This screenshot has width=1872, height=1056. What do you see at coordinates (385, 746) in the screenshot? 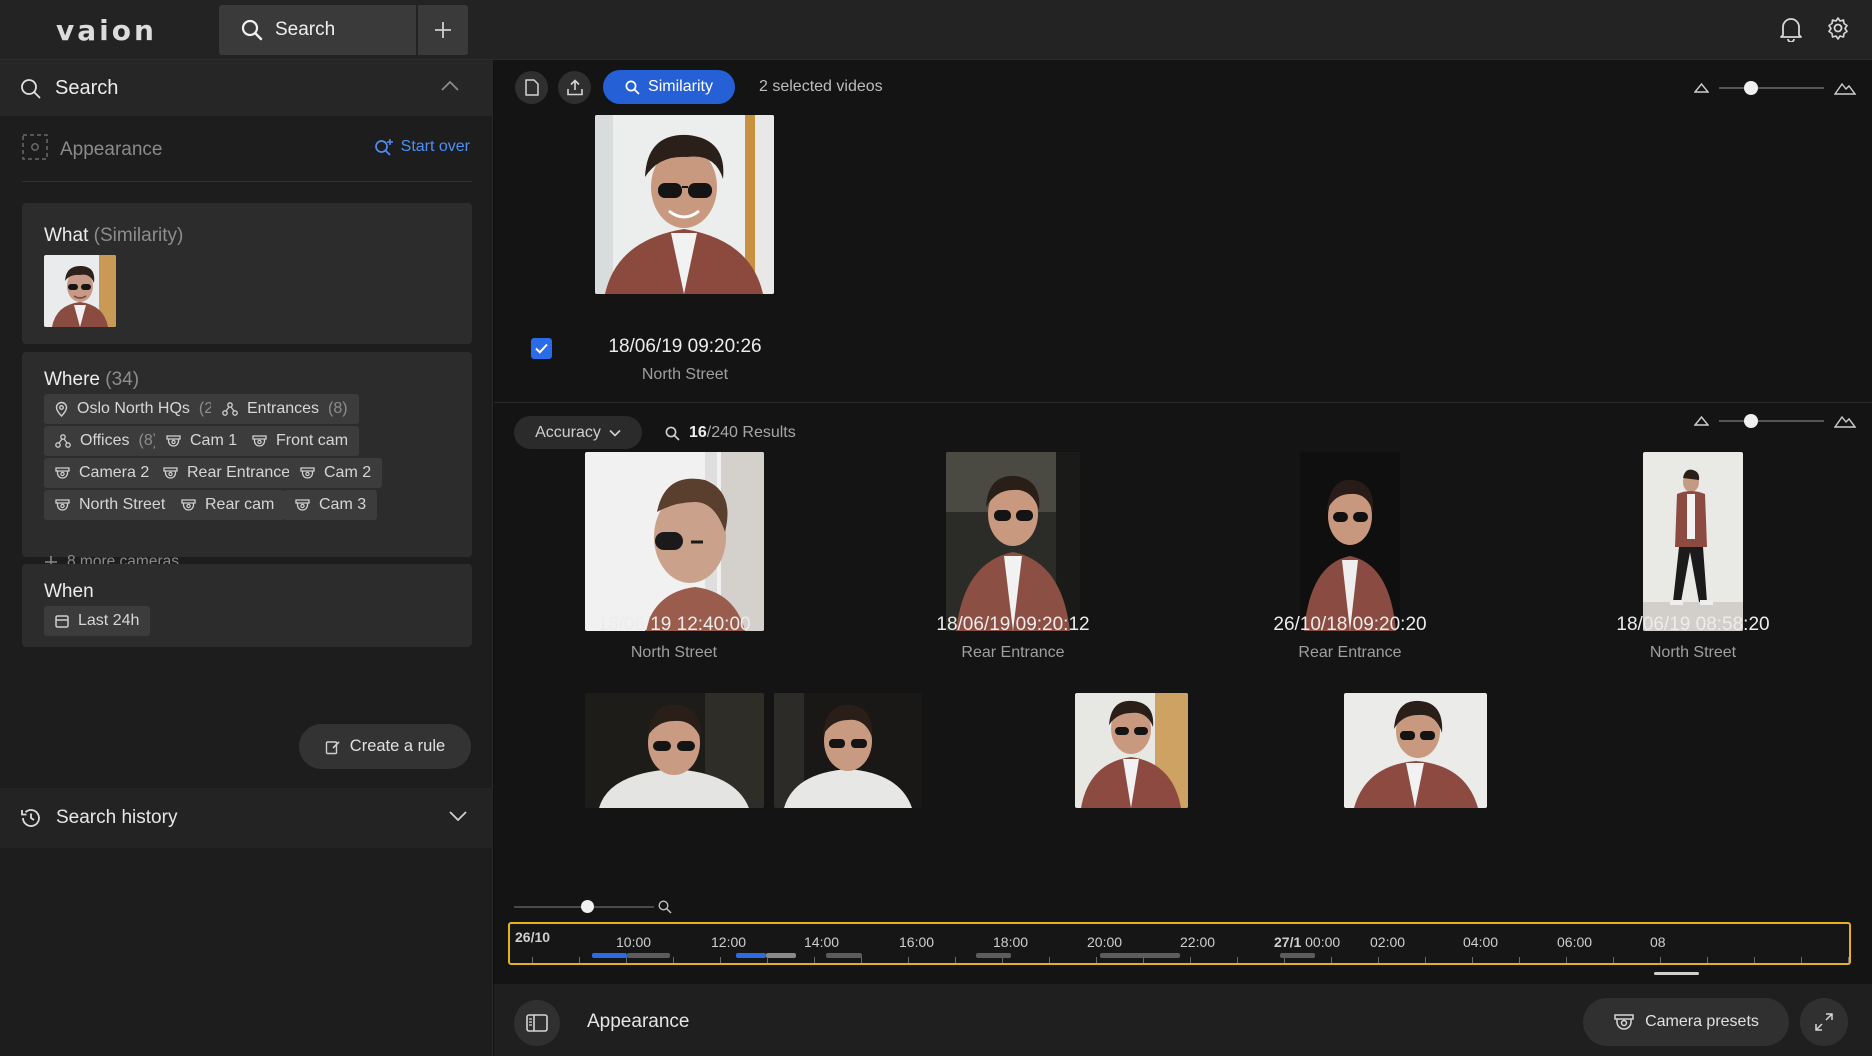
I see `create-rule-button: Create a rule` at bounding box center [385, 746].